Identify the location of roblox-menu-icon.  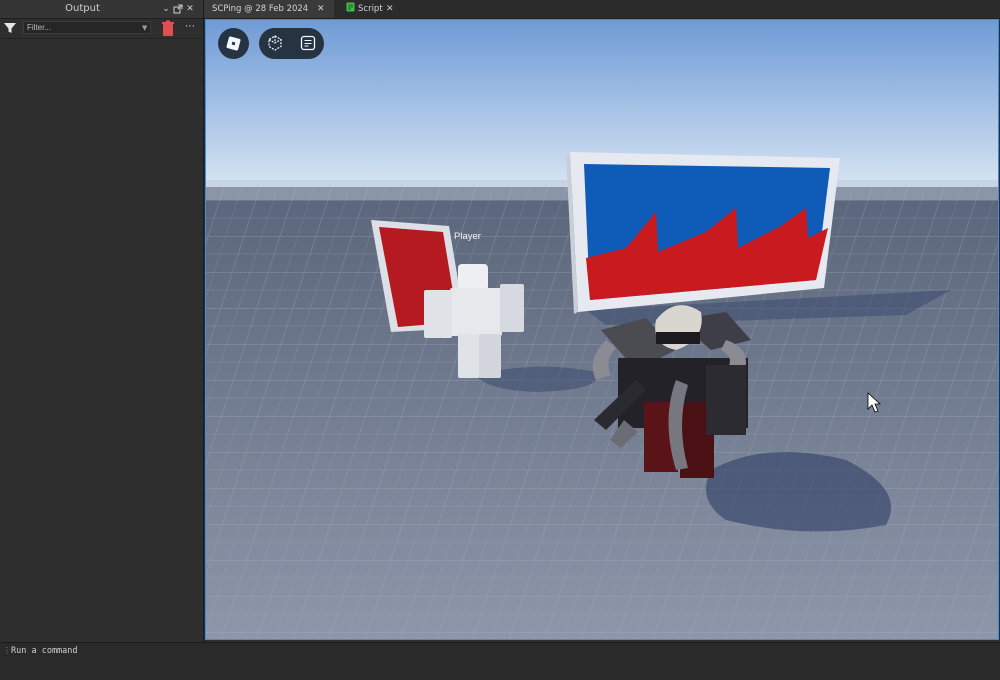
(233, 43).